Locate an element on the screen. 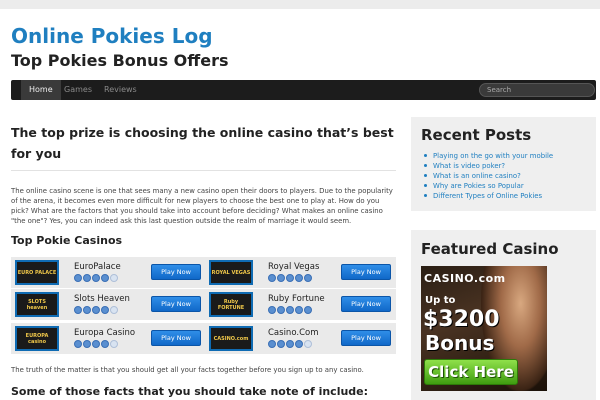 The width and height of the screenshot is (600, 400). banner-amount: $3200 is located at coordinates (461, 319).